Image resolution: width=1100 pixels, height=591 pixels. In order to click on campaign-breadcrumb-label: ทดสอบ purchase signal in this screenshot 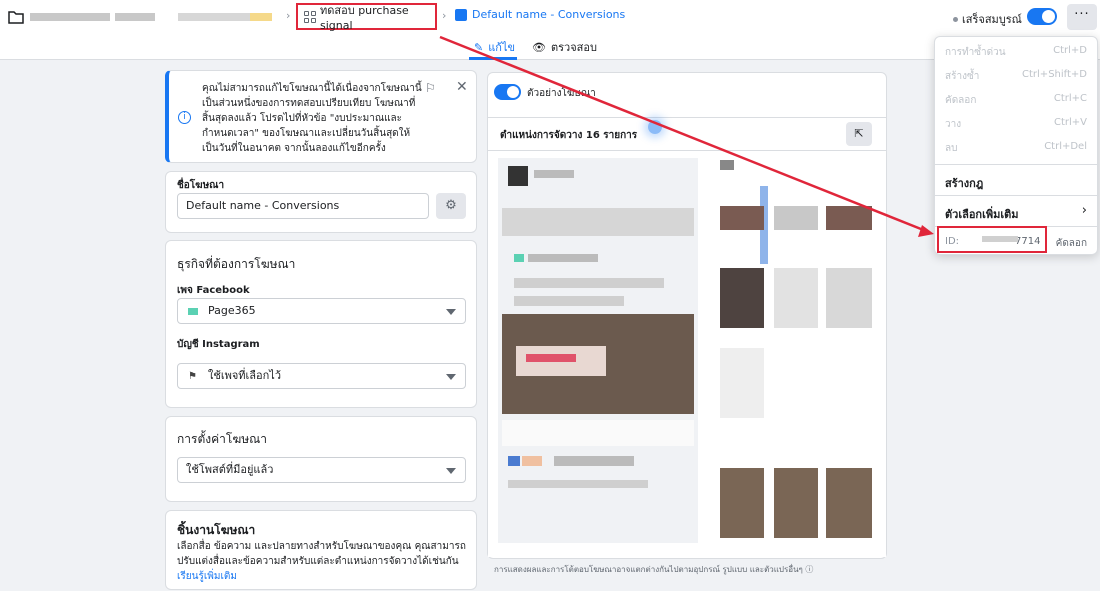, I will do `click(364, 18)`.